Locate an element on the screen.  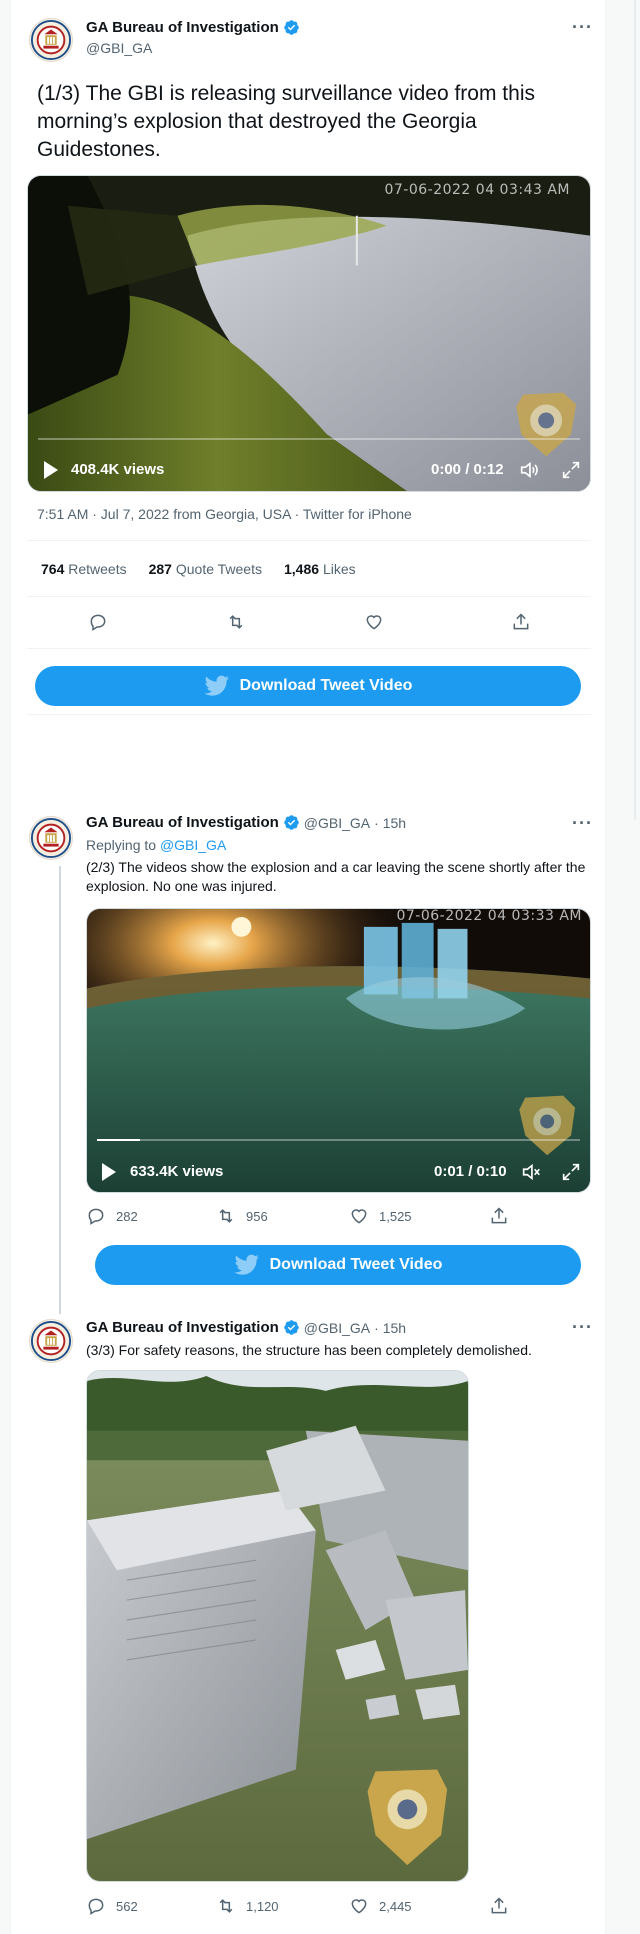
video-2-progress-bar is located at coordinates (338, 1140).